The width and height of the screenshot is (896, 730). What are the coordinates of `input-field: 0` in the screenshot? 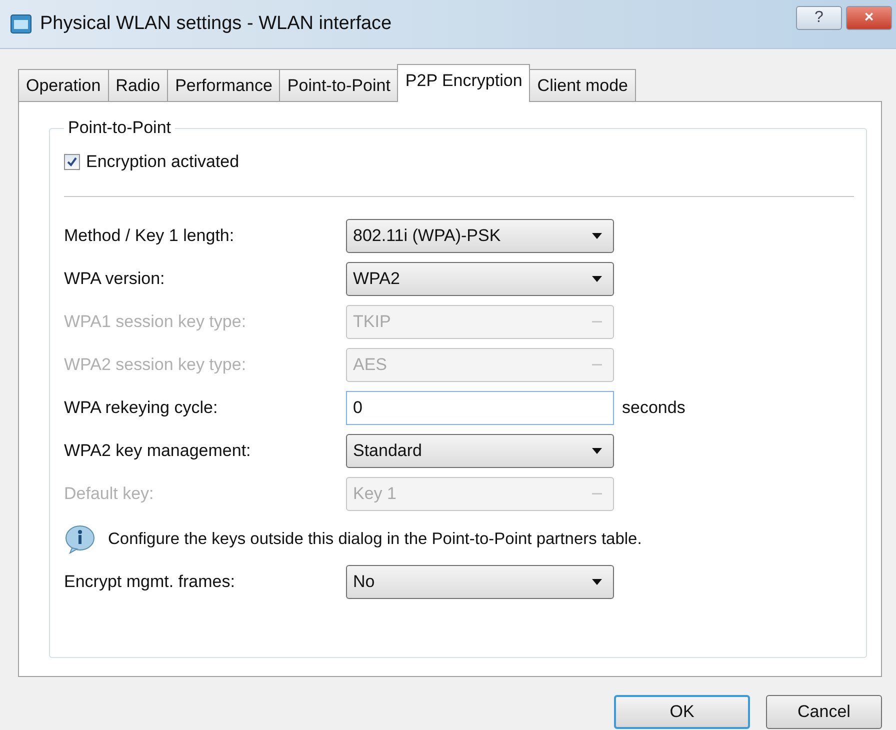 It's located at (480, 408).